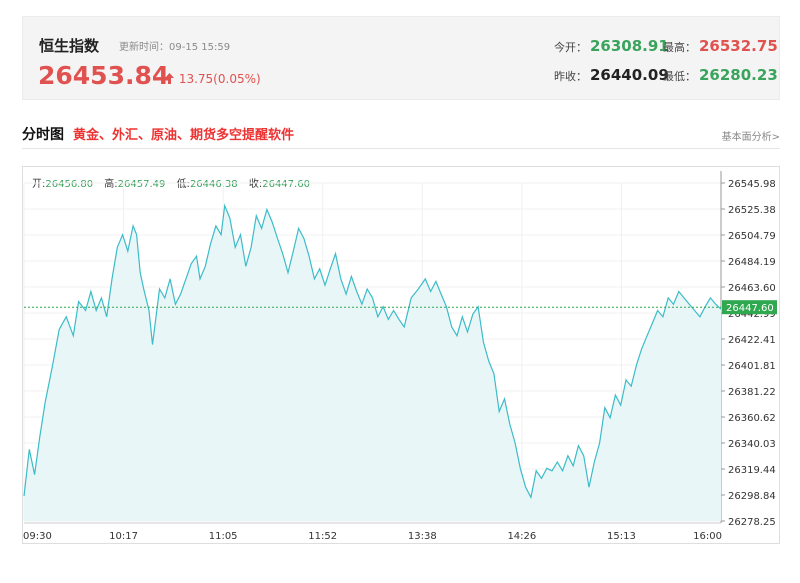 The image size is (800, 583). What do you see at coordinates (752, 418) in the screenshot?
I see `y-tick-label: 26360.62` at bounding box center [752, 418].